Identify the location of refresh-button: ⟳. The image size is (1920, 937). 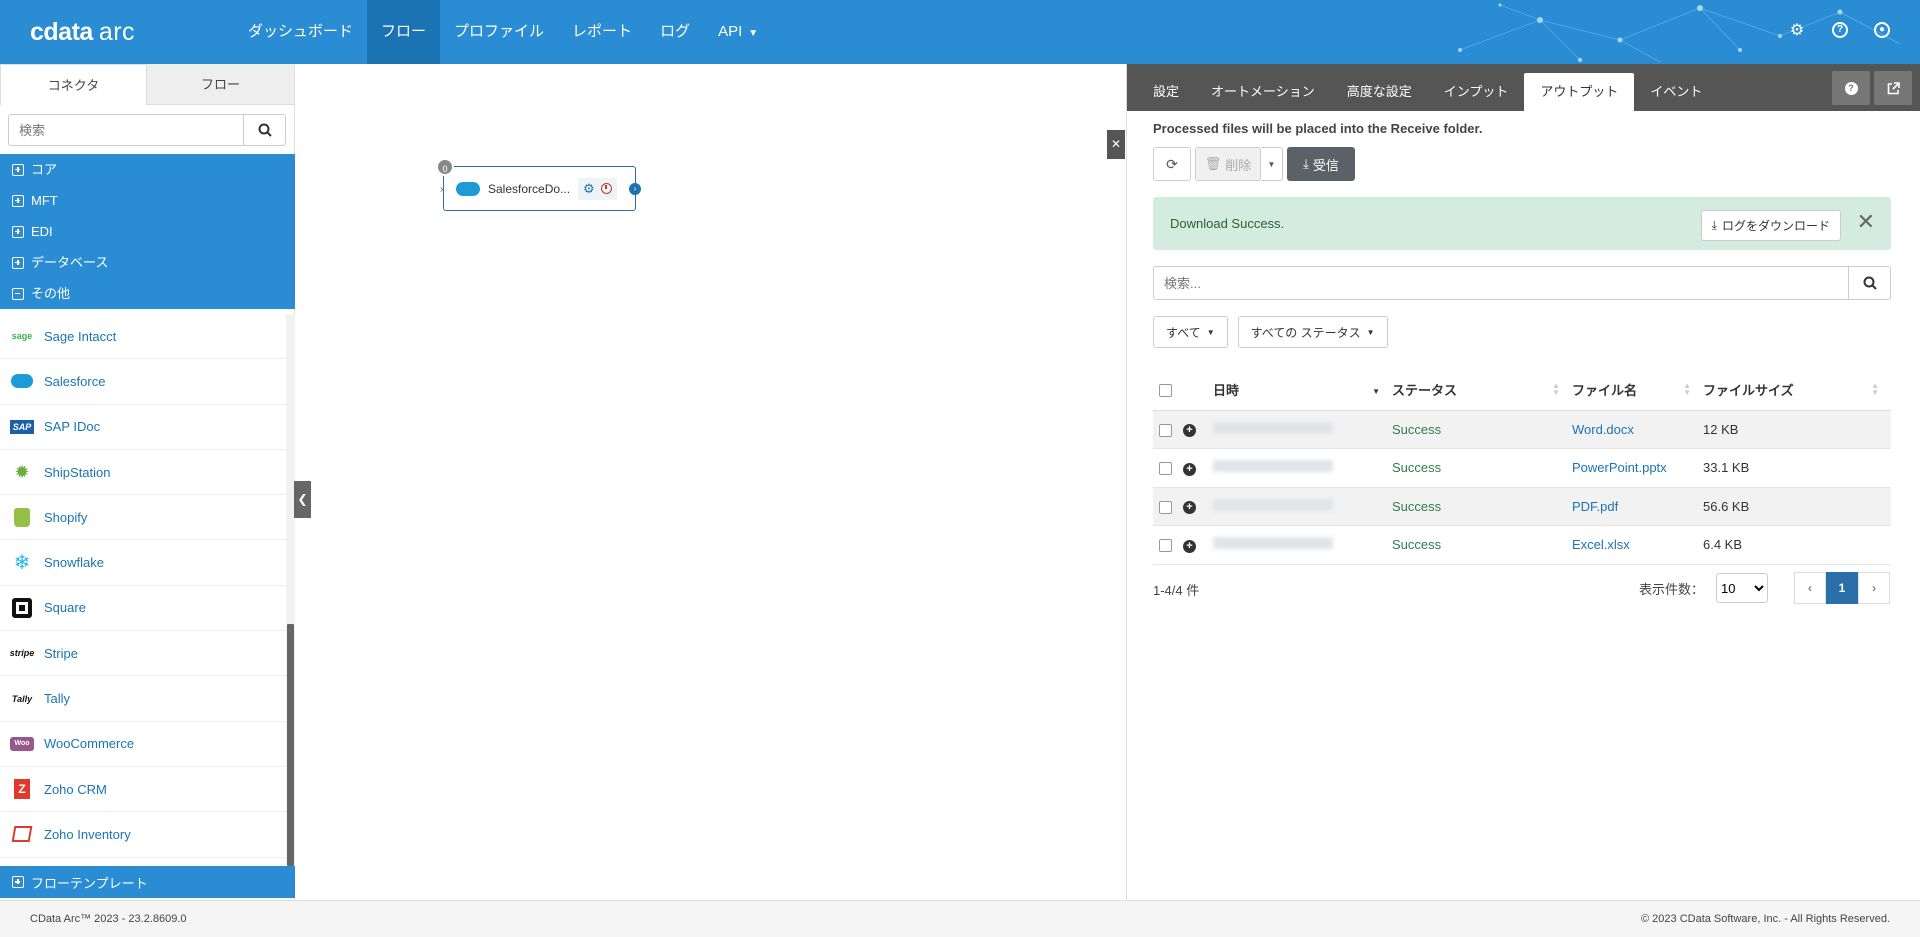
(1172, 164).